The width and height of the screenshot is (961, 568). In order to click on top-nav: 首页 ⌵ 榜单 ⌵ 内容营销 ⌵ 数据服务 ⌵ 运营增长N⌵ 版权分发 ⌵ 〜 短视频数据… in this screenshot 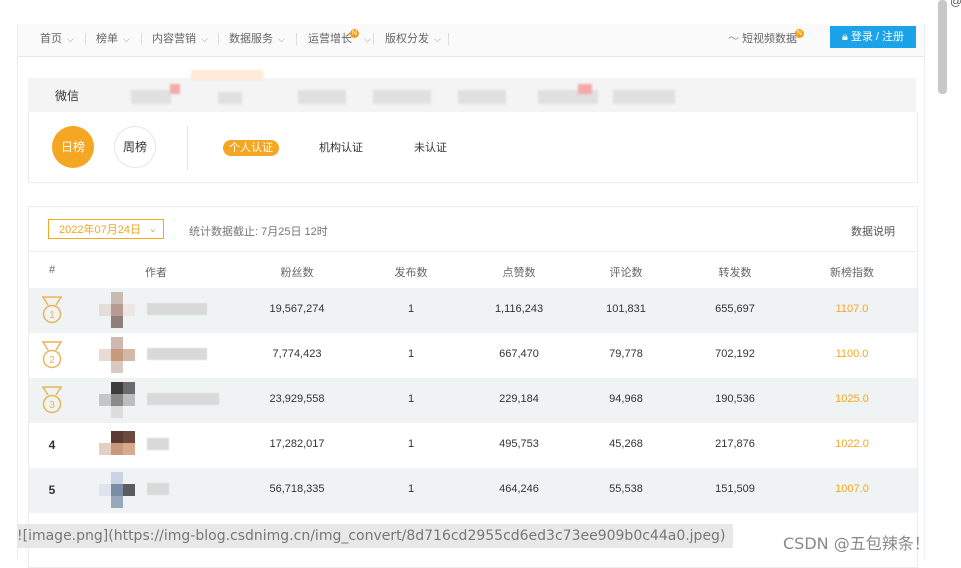, I will do `click(471, 40)`.